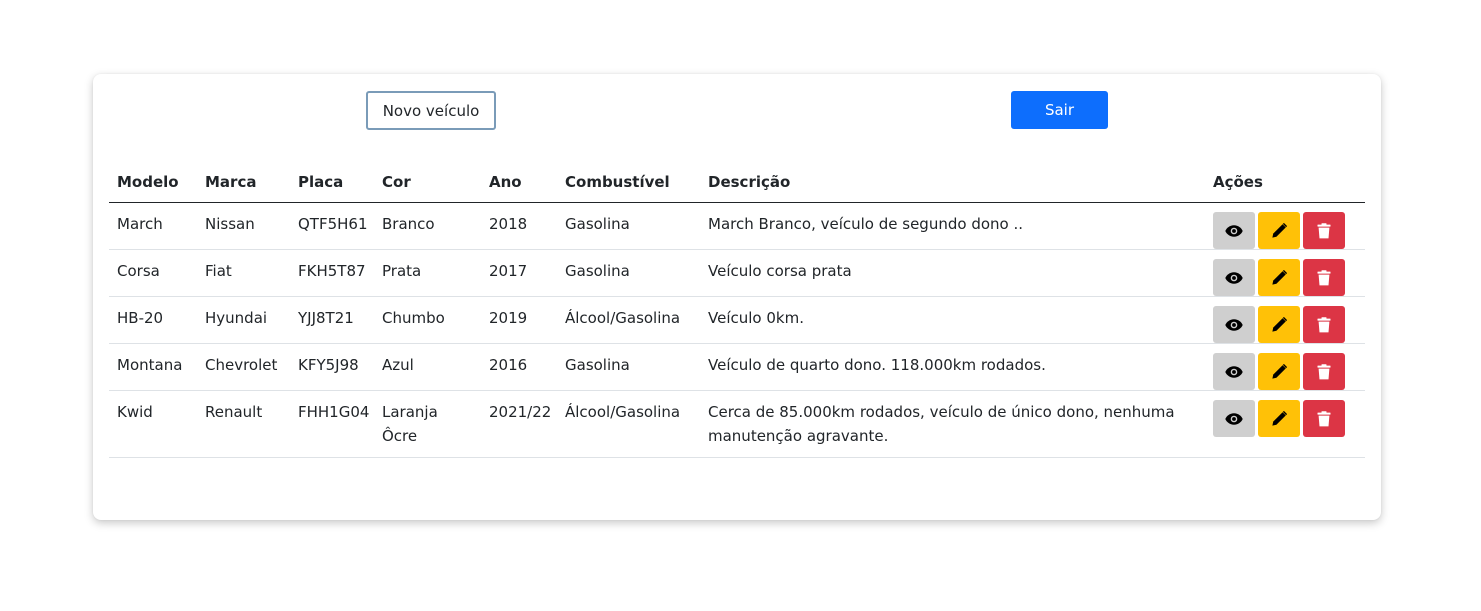 This screenshot has width=1481, height=611. What do you see at coordinates (519, 320) in the screenshot?
I see `cell-ano: 2019` at bounding box center [519, 320].